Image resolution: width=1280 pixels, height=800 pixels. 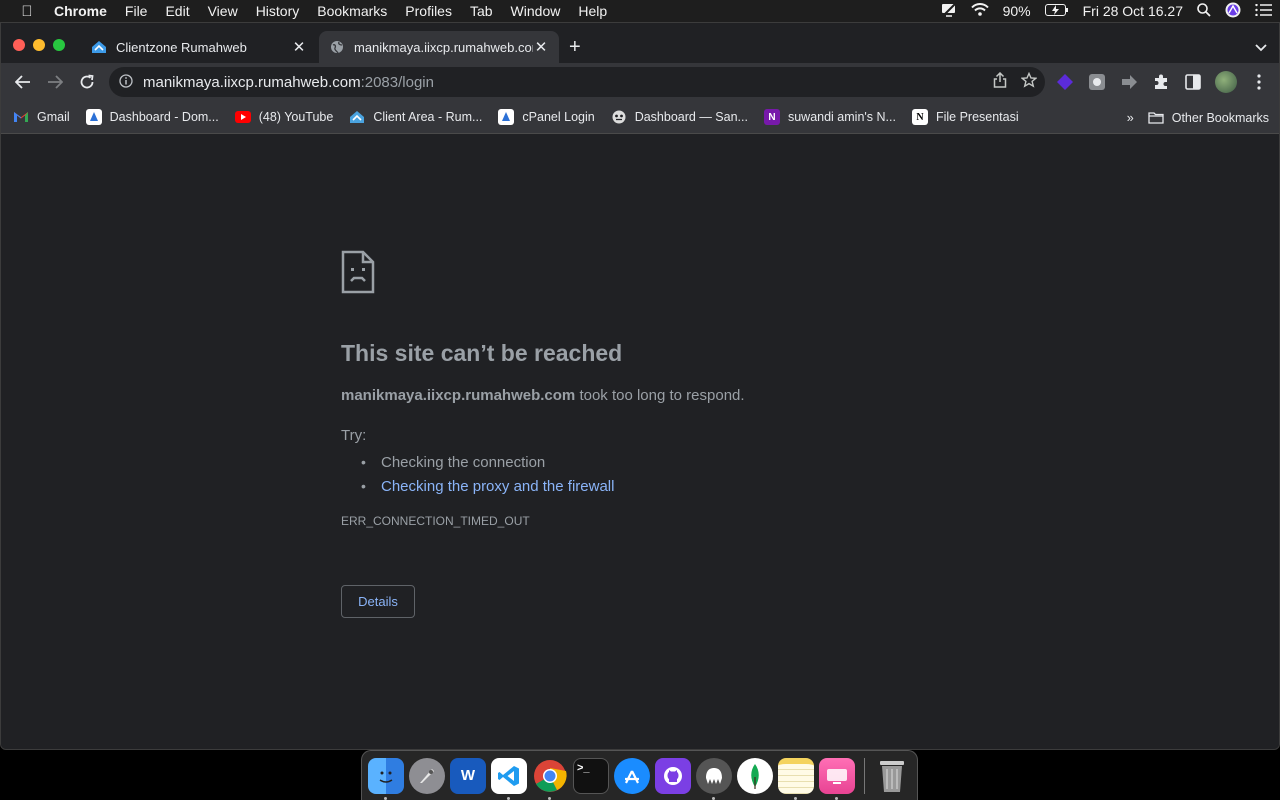 I want to click on window-close-button, so click(x=19, y=45).